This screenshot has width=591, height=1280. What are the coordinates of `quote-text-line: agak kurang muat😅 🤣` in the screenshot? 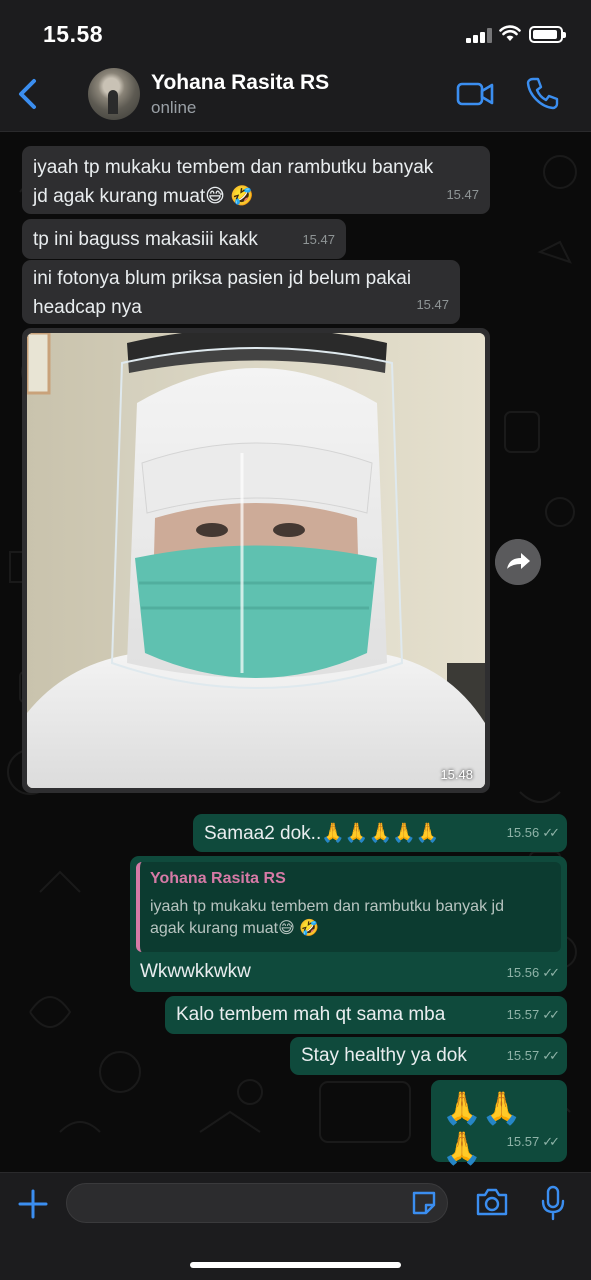 It's located at (235, 928).